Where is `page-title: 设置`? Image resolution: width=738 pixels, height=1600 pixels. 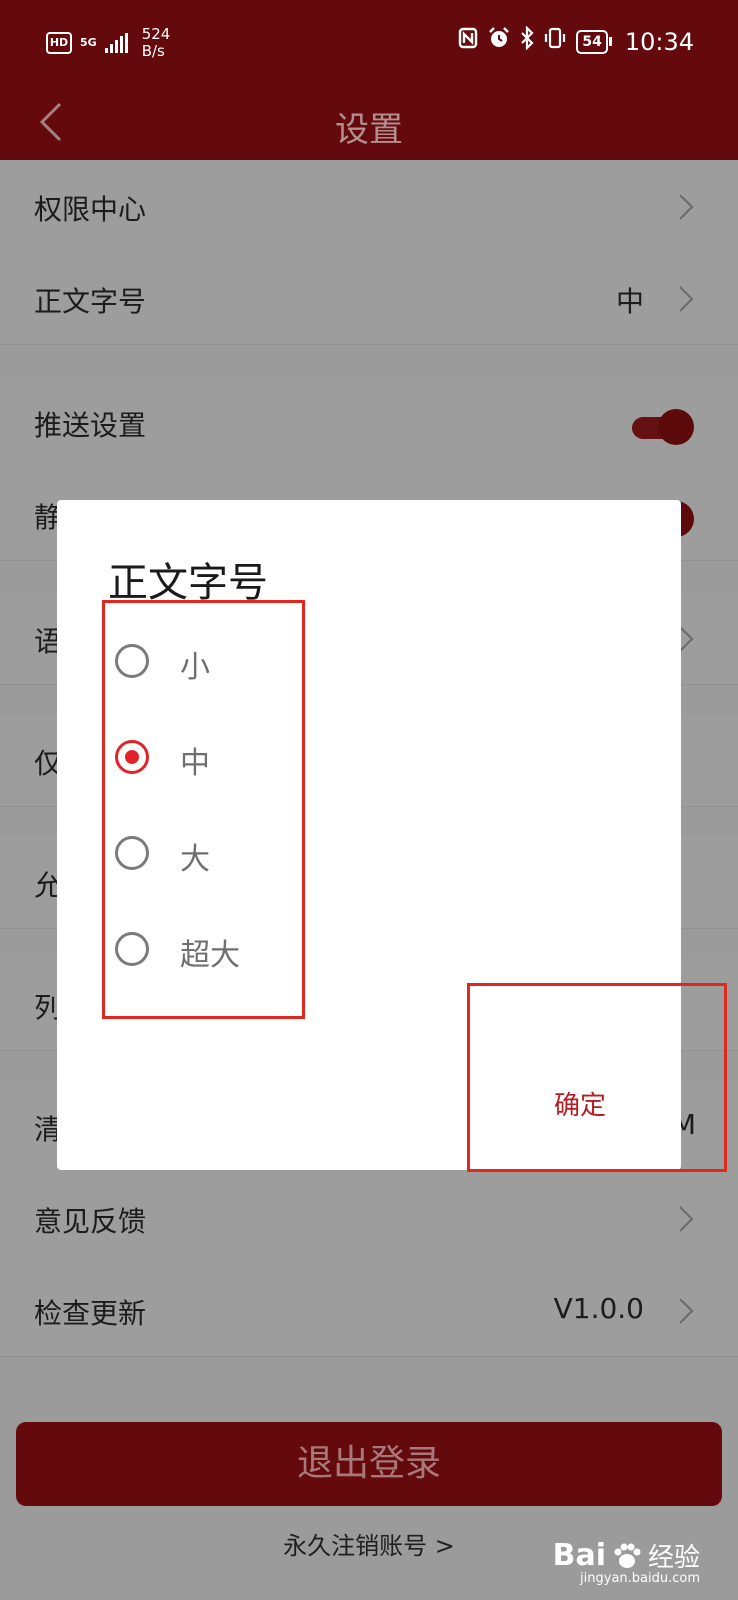
page-title: 设置 is located at coordinates (369, 130).